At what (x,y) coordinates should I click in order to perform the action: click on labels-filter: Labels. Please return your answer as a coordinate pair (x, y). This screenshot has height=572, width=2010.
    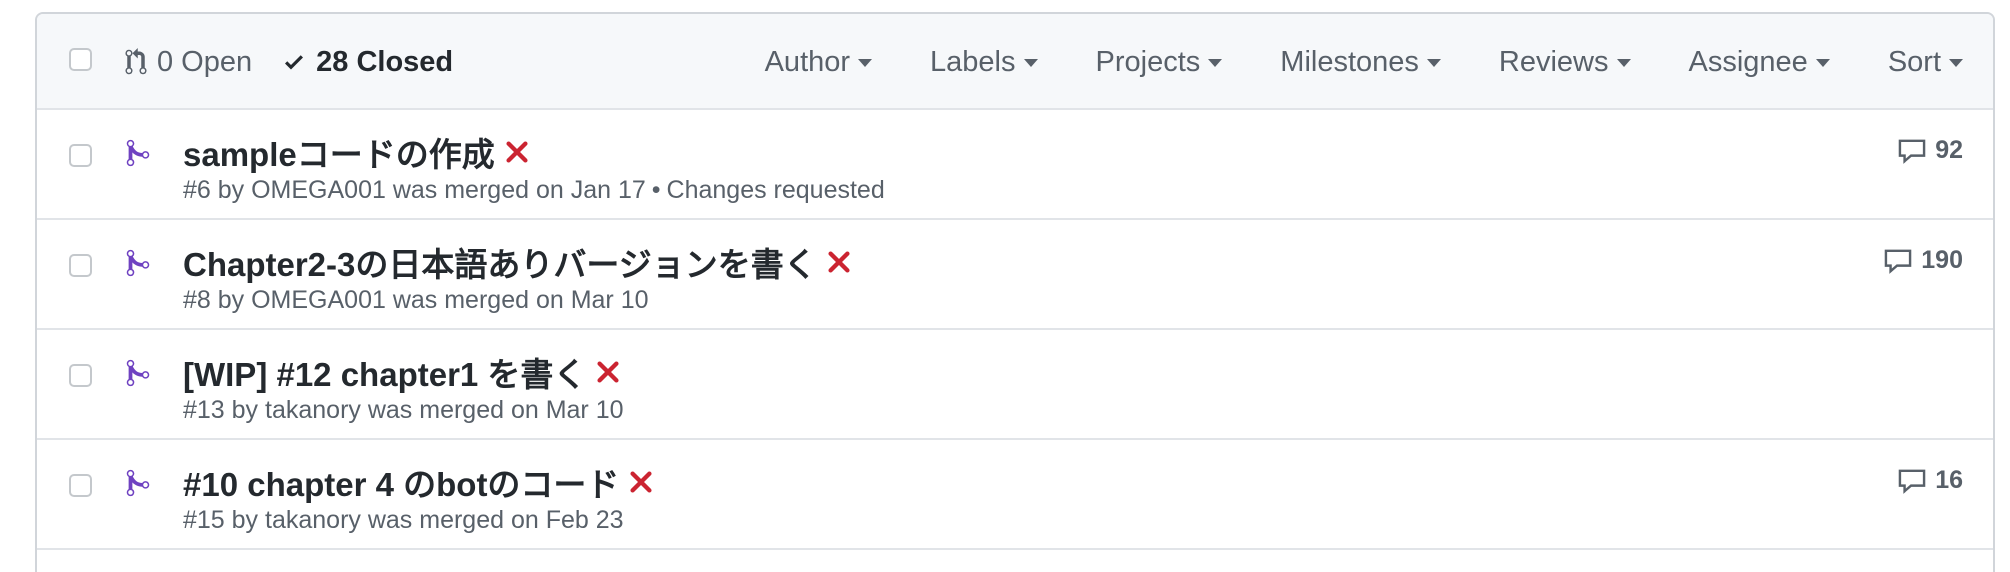
    Looking at the image, I should click on (984, 62).